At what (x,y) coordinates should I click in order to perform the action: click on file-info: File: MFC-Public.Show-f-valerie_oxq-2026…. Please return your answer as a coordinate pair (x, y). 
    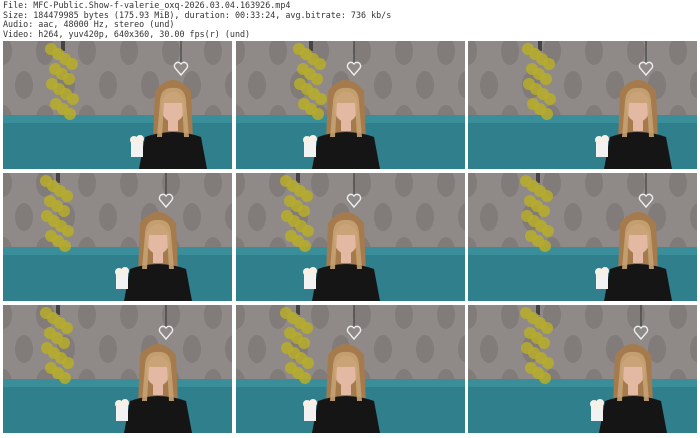
    Looking at the image, I should click on (197, 19).